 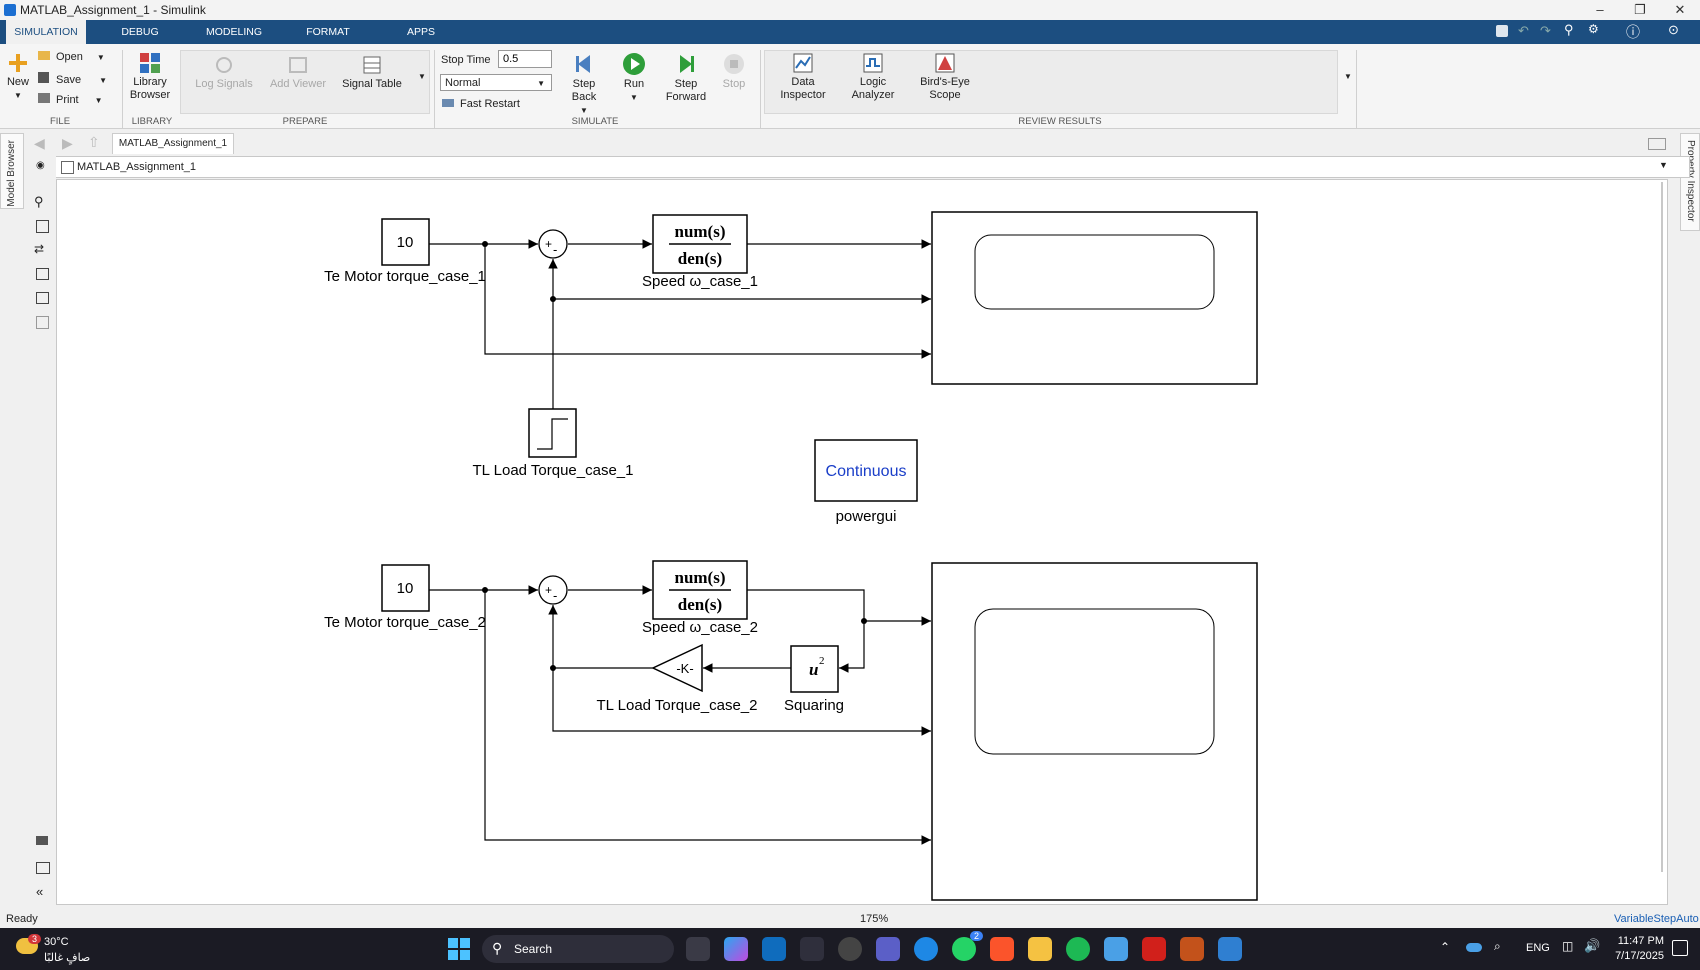 What do you see at coordinates (684, 668) in the screenshot?
I see `gain-value: -K-` at bounding box center [684, 668].